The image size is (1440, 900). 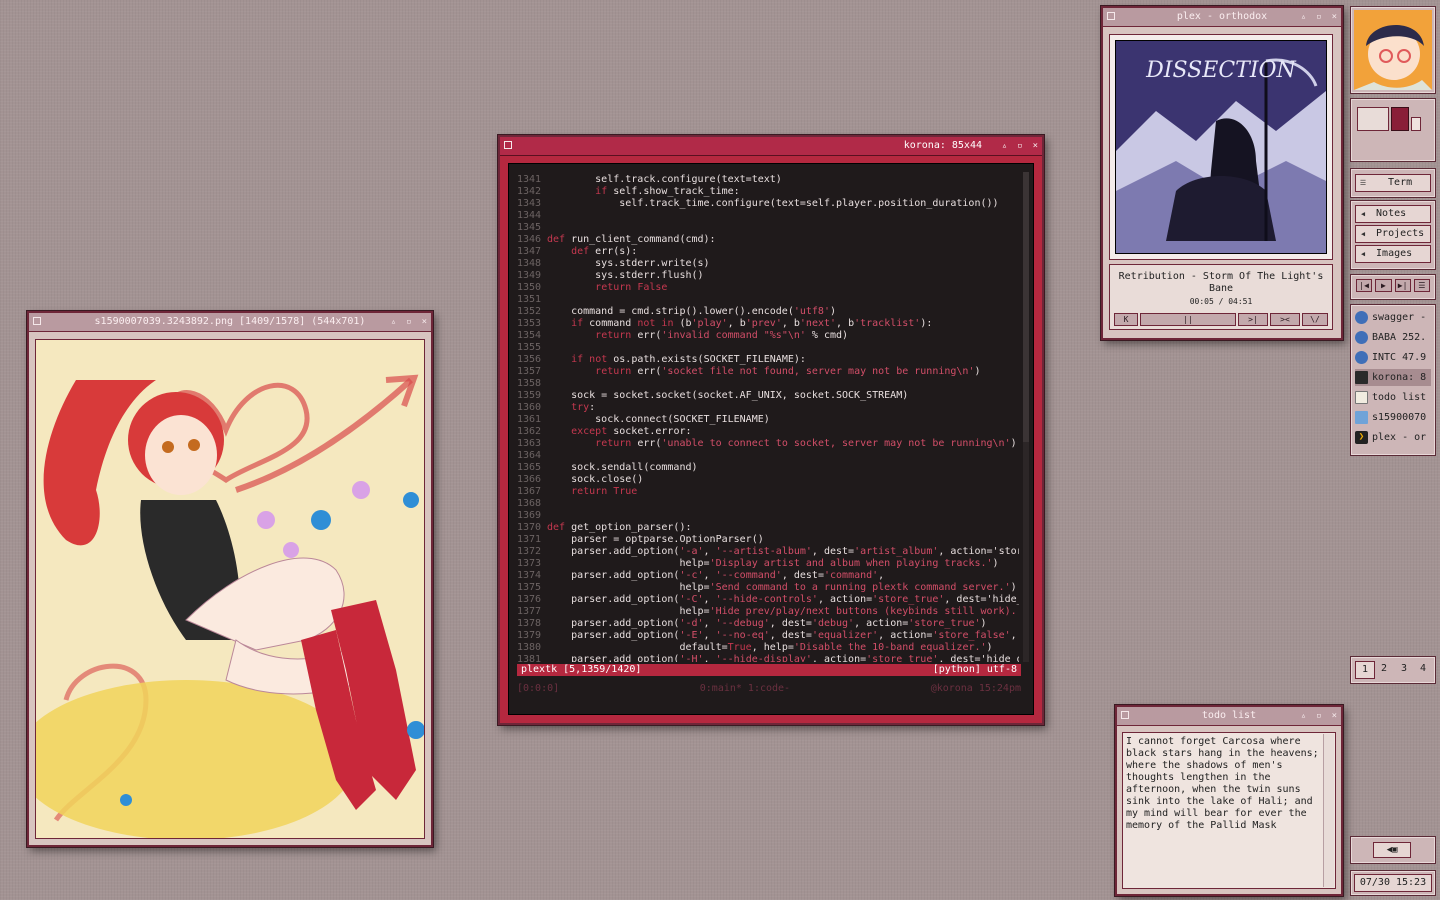 What do you see at coordinates (771, 146) in the screenshot?
I see `terminal-titlebar: korona: 85x44 ▵ ▫ ×` at bounding box center [771, 146].